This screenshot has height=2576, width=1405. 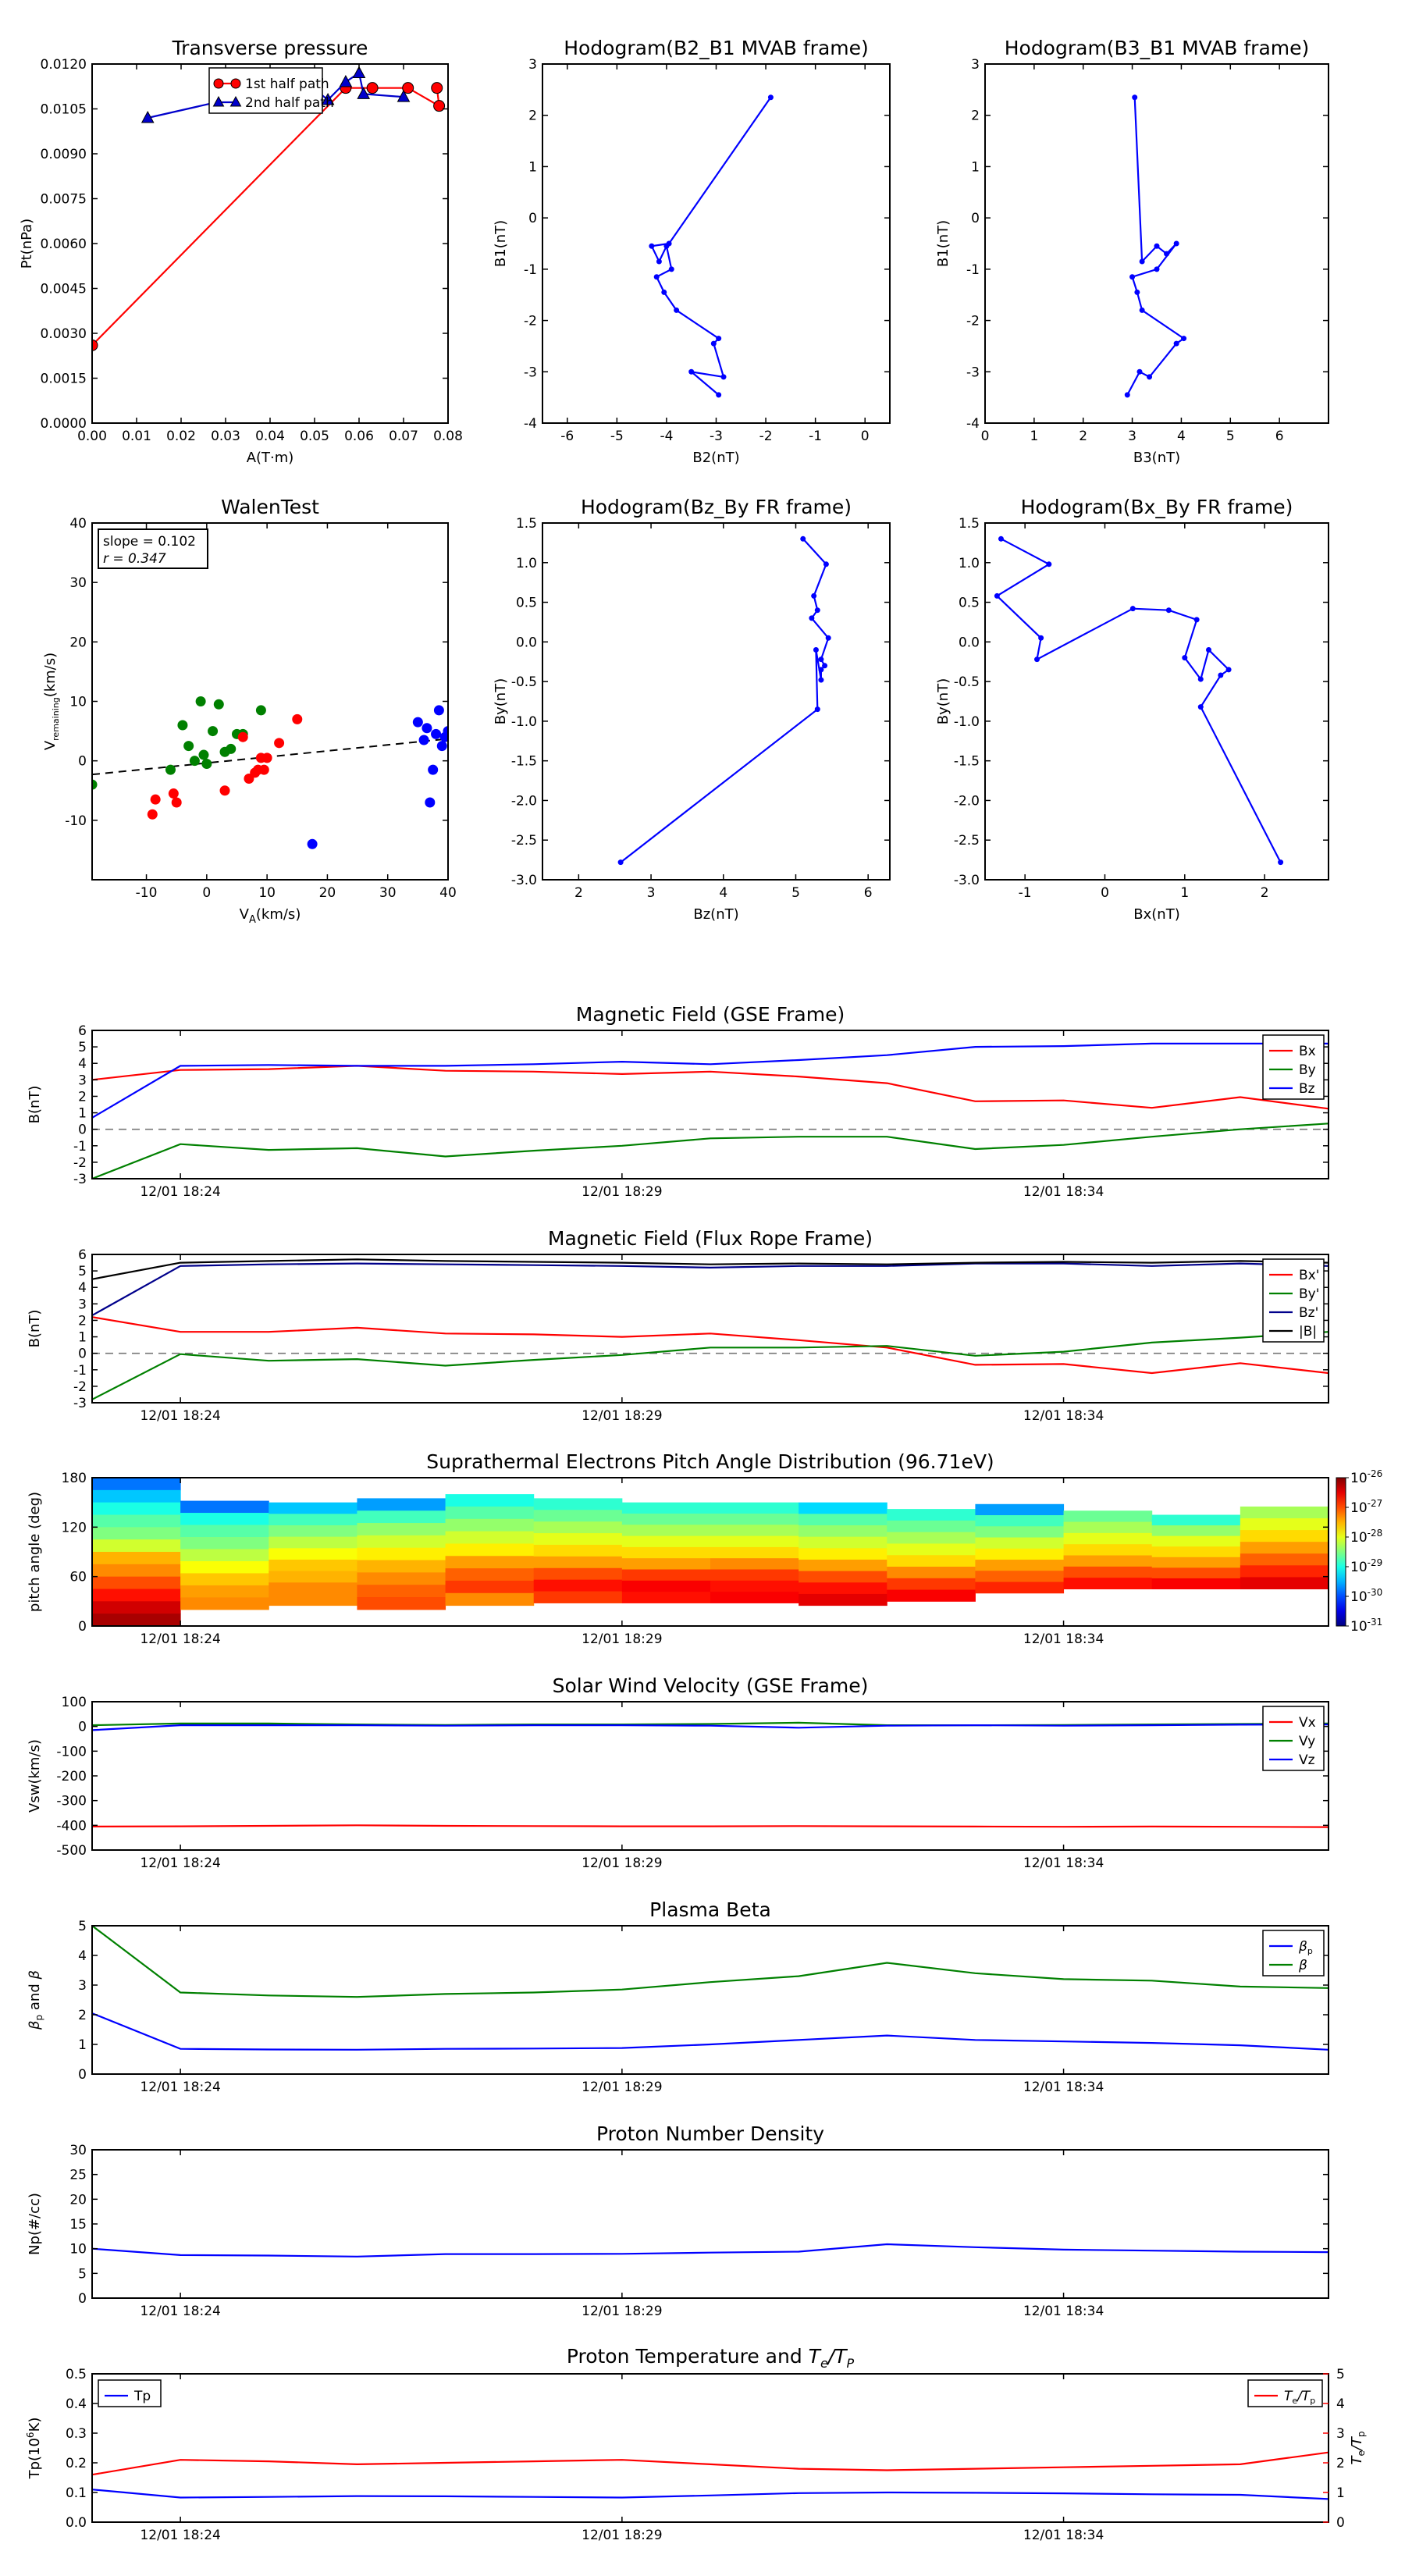 I want to click on series-p-line, so click(x=711, y=2031).